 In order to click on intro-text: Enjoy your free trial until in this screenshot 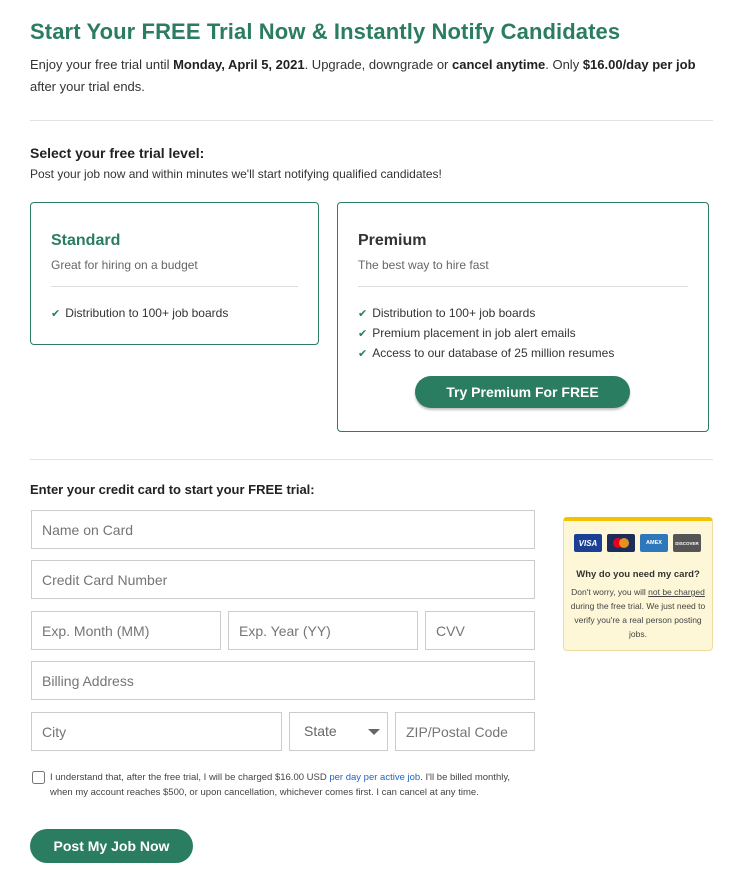, I will do `click(102, 64)`.